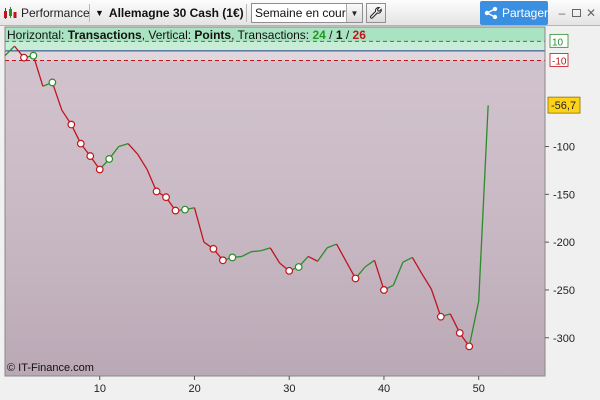 The height and width of the screenshot is (400, 600). What do you see at coordinates (564, 339) in the screenshot?
I see `y-tick-label: -300` at bounding box center [564, 339].